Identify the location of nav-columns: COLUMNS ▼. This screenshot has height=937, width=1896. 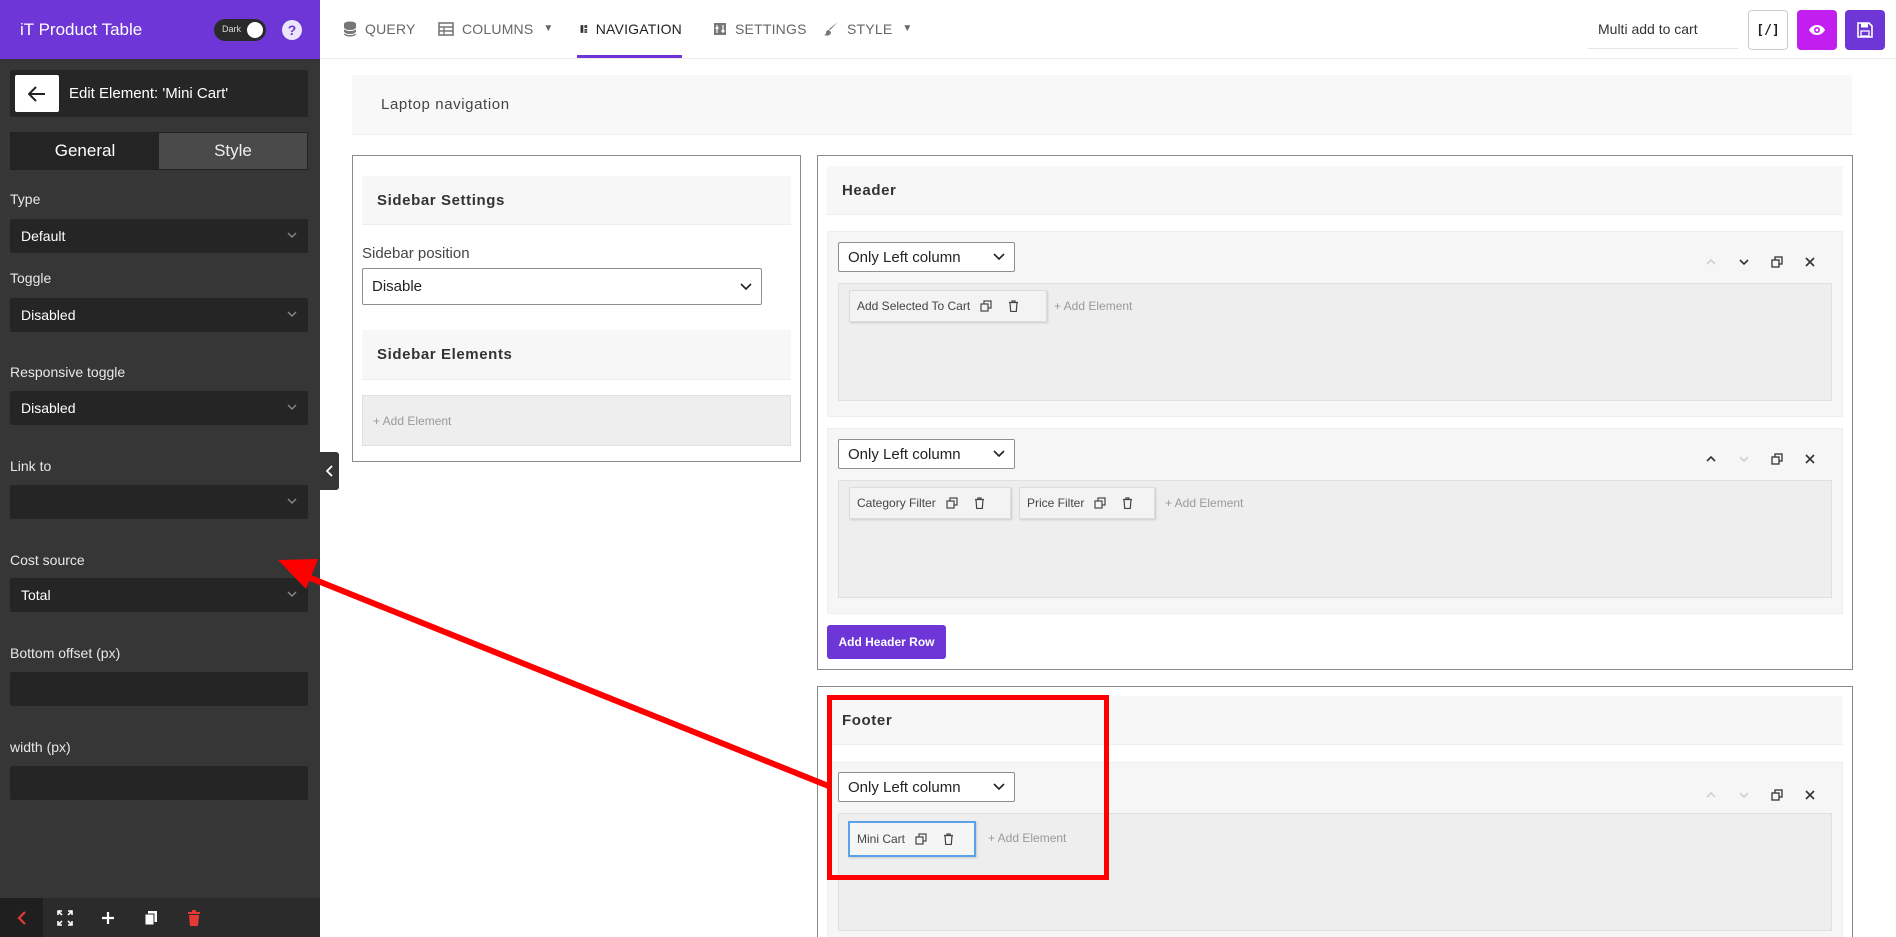
(496, 28).